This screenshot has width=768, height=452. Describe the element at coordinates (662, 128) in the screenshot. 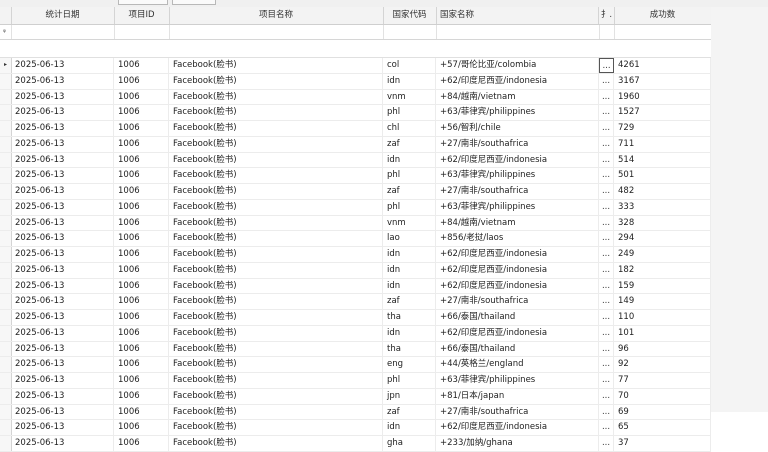

I see `cell-count: 729` at that location.